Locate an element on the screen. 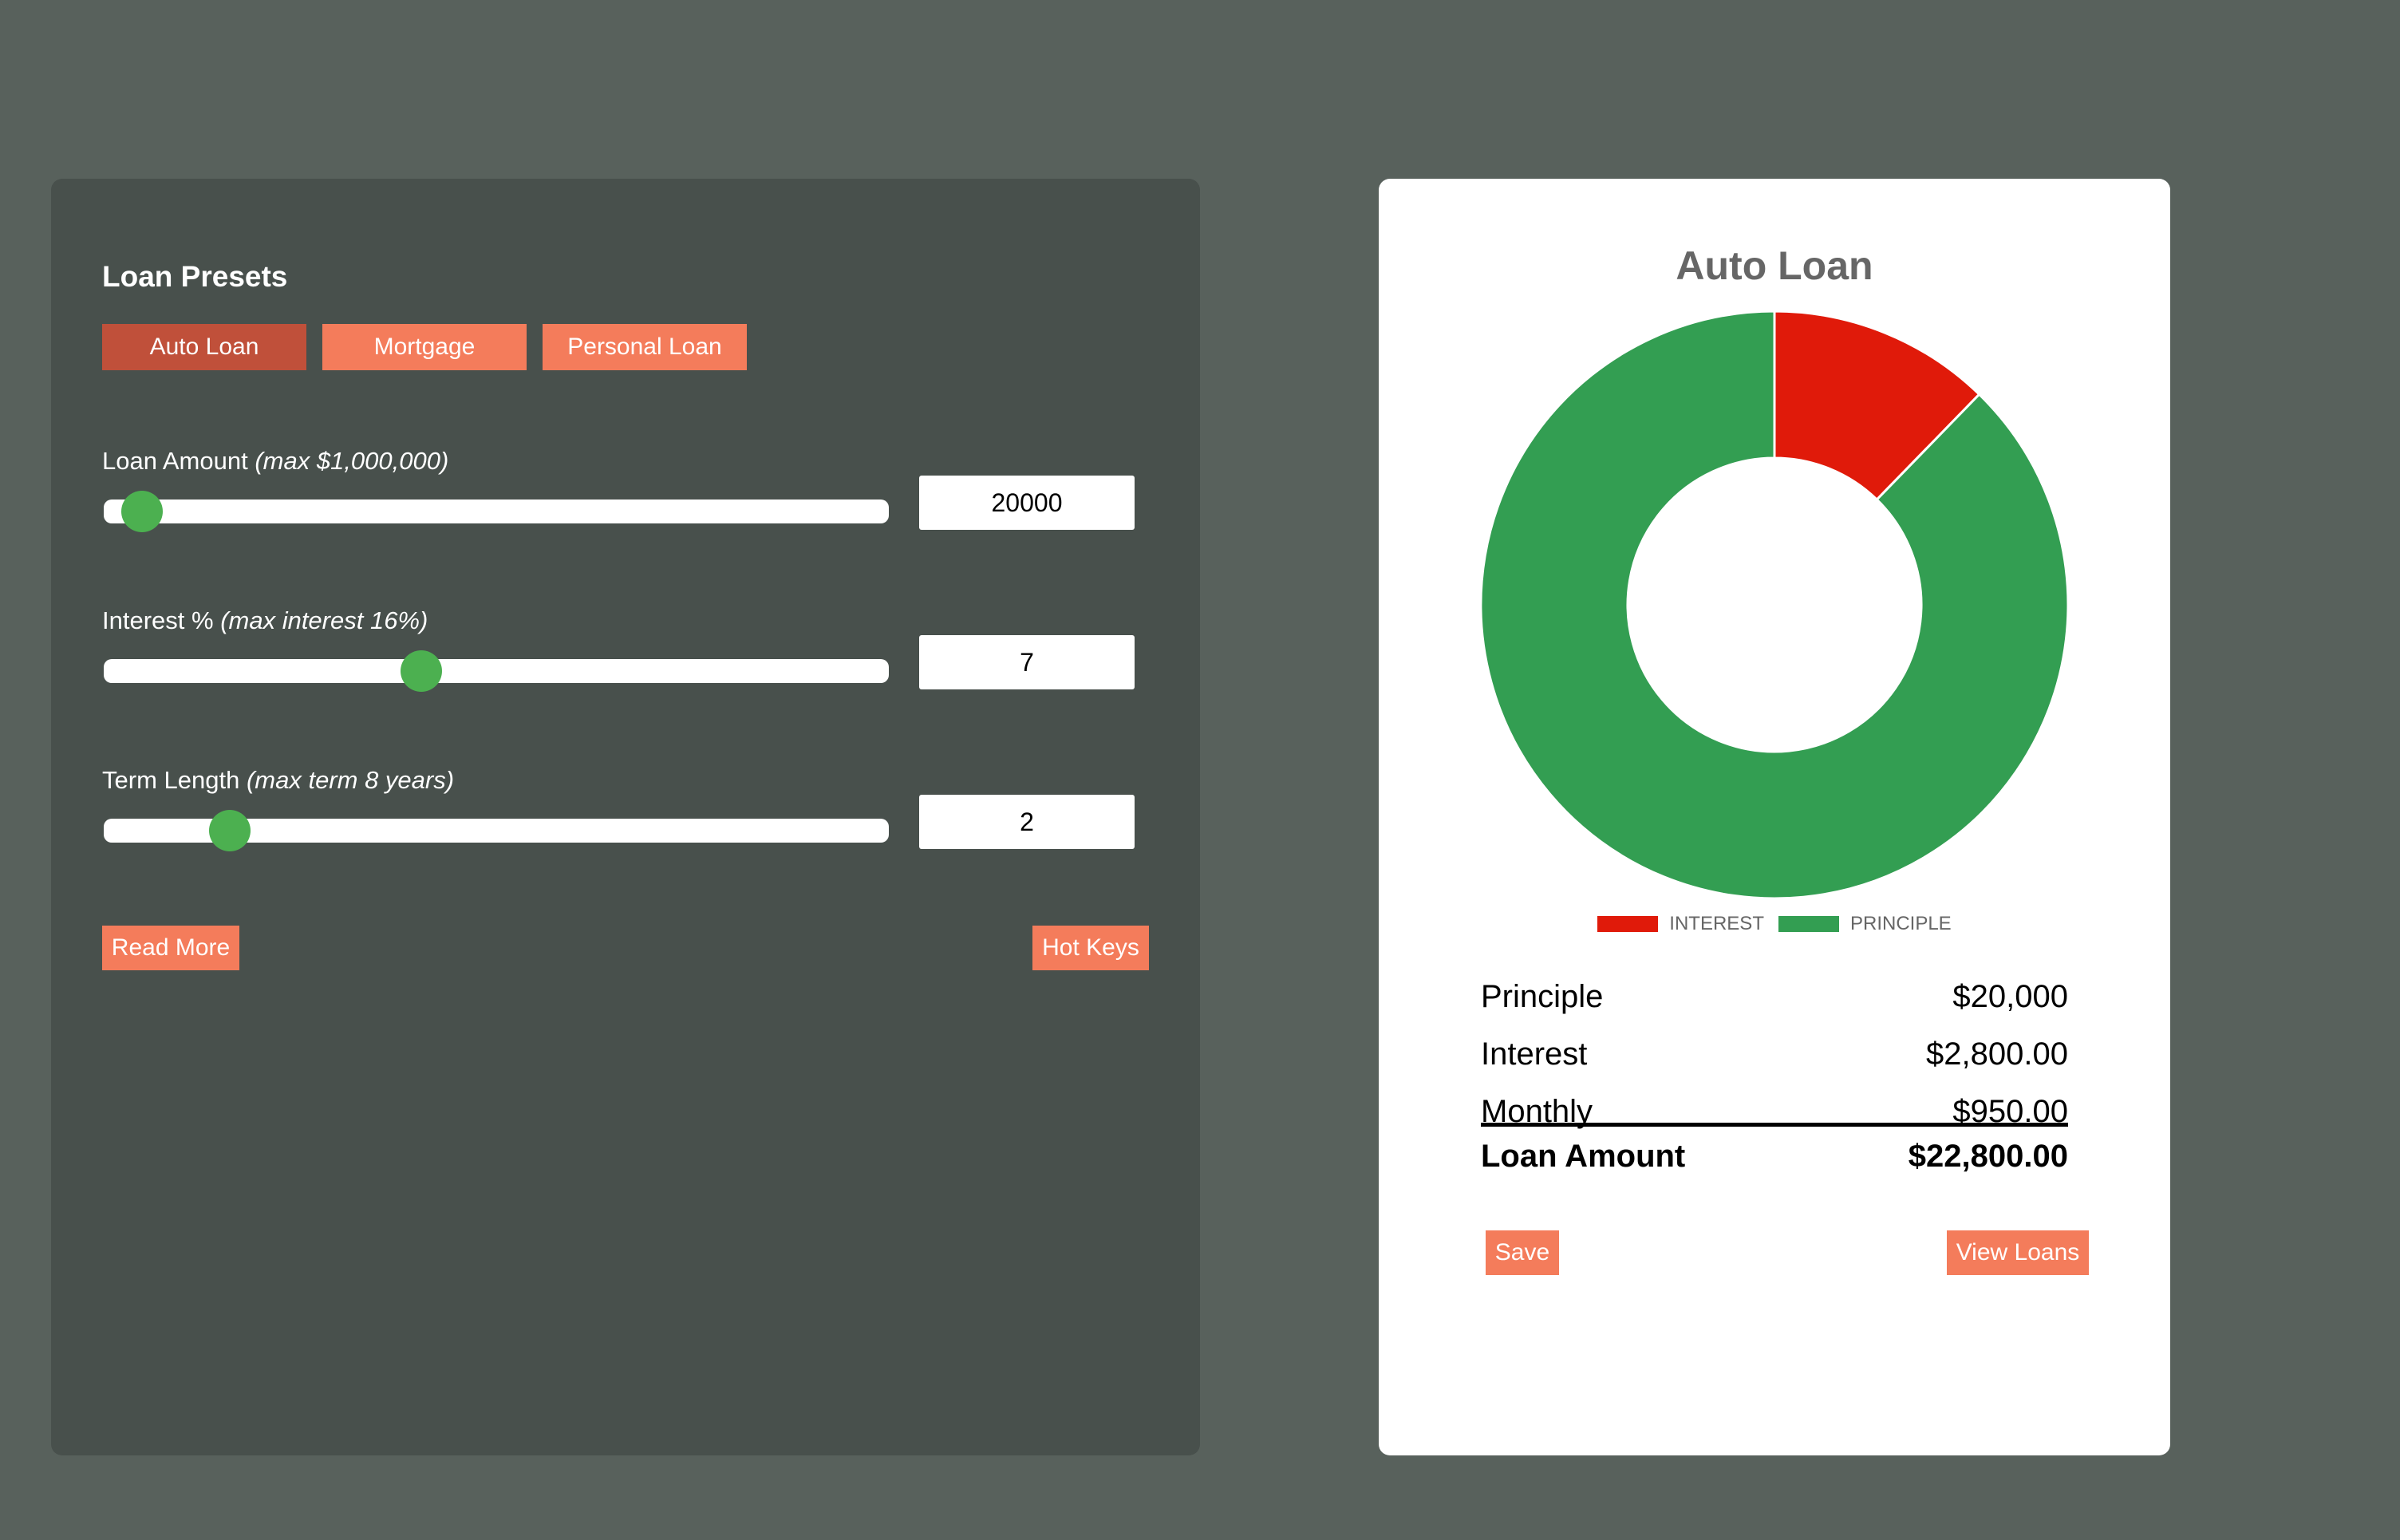  interest-label: Interest % (max interest 16%) is located at coordinates (265, 620).